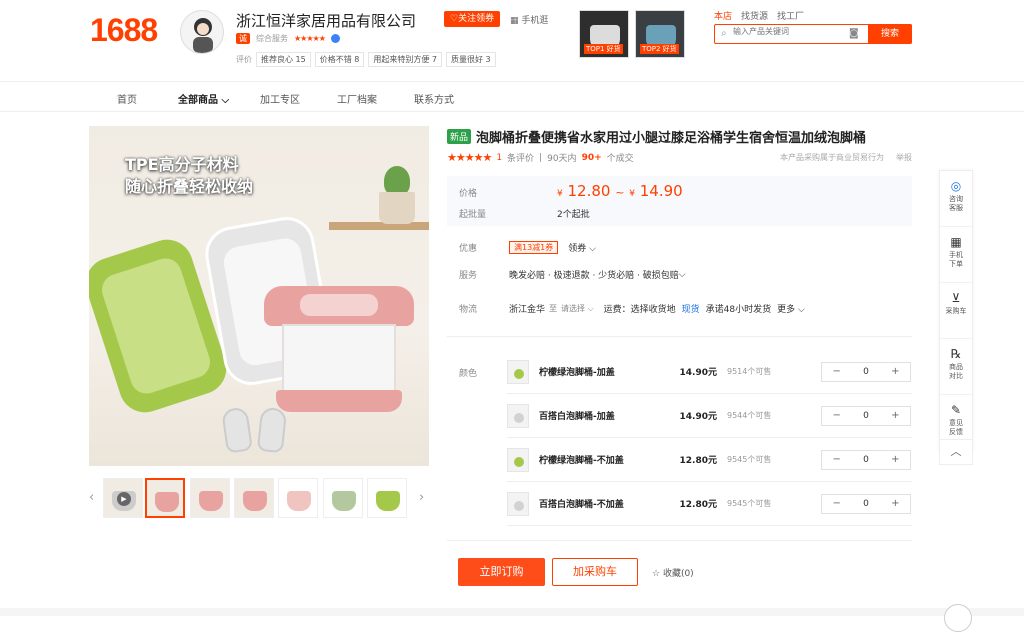 Image resolution: width=1024 pixels, height=632 pixels. I want to click on cheng-badge: 诚, so click(243, 38).